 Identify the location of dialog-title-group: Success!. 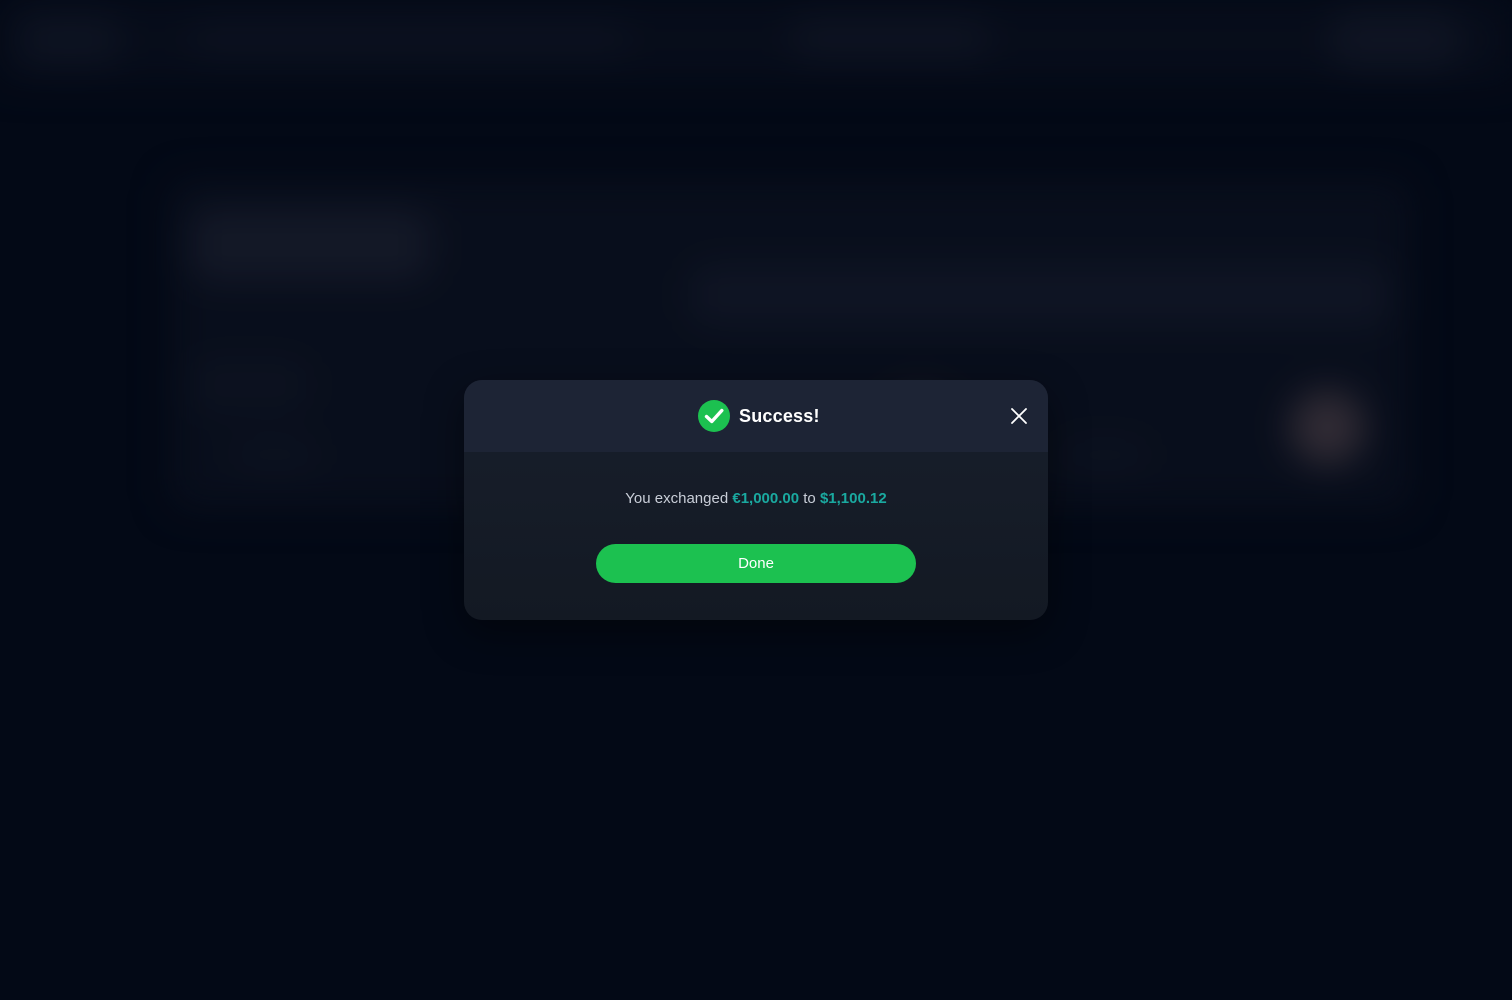
(759, 416).